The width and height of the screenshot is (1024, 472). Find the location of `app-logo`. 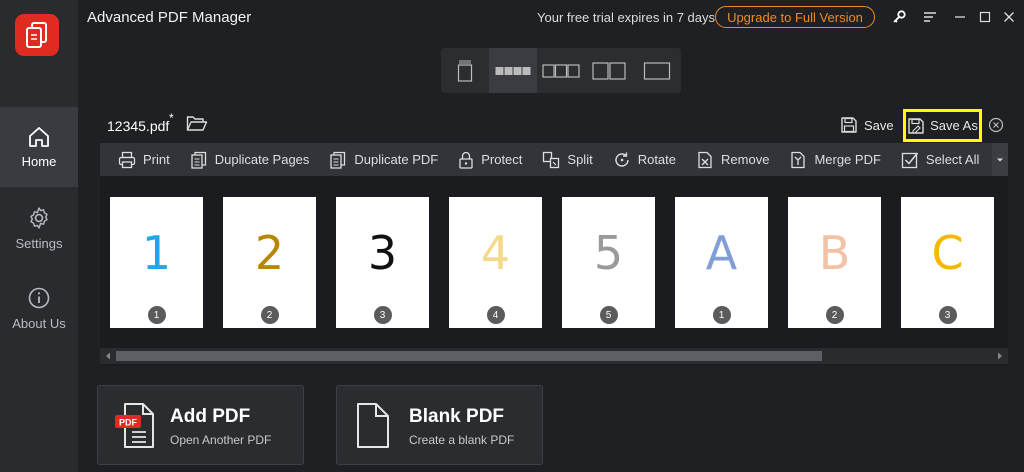

app-logo is located at coordinates (37, 35).